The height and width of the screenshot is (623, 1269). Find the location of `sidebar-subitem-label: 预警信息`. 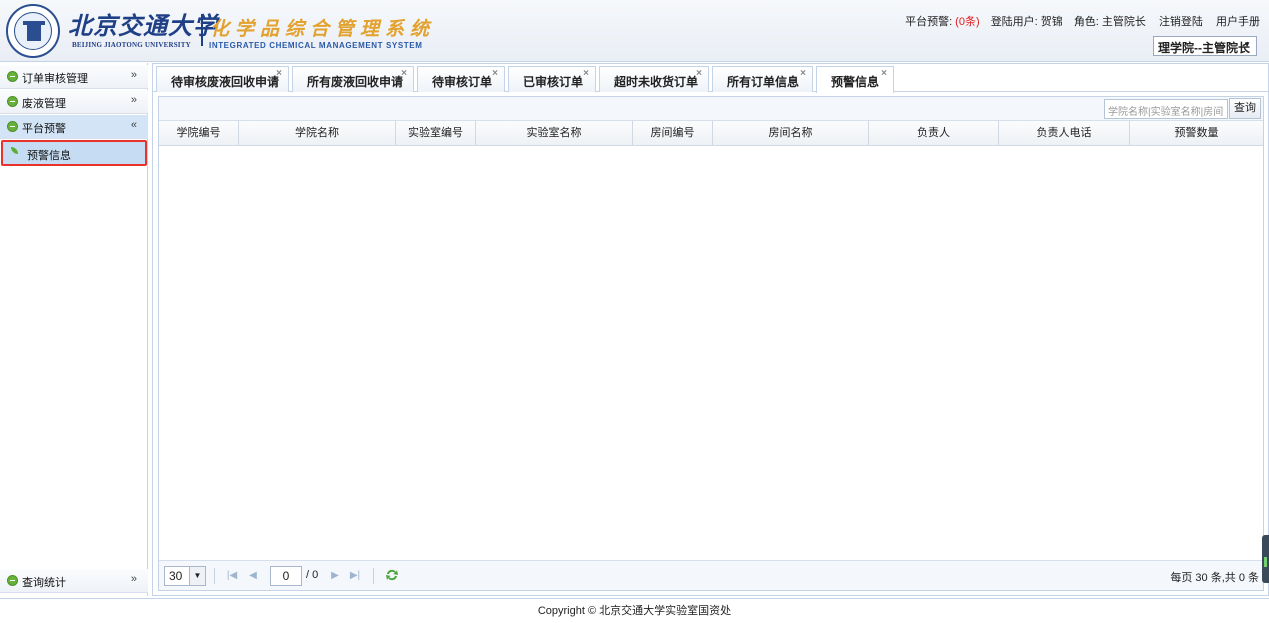

sidebar-subitem-label: 预警信息 is located at coordinates (49, 156).